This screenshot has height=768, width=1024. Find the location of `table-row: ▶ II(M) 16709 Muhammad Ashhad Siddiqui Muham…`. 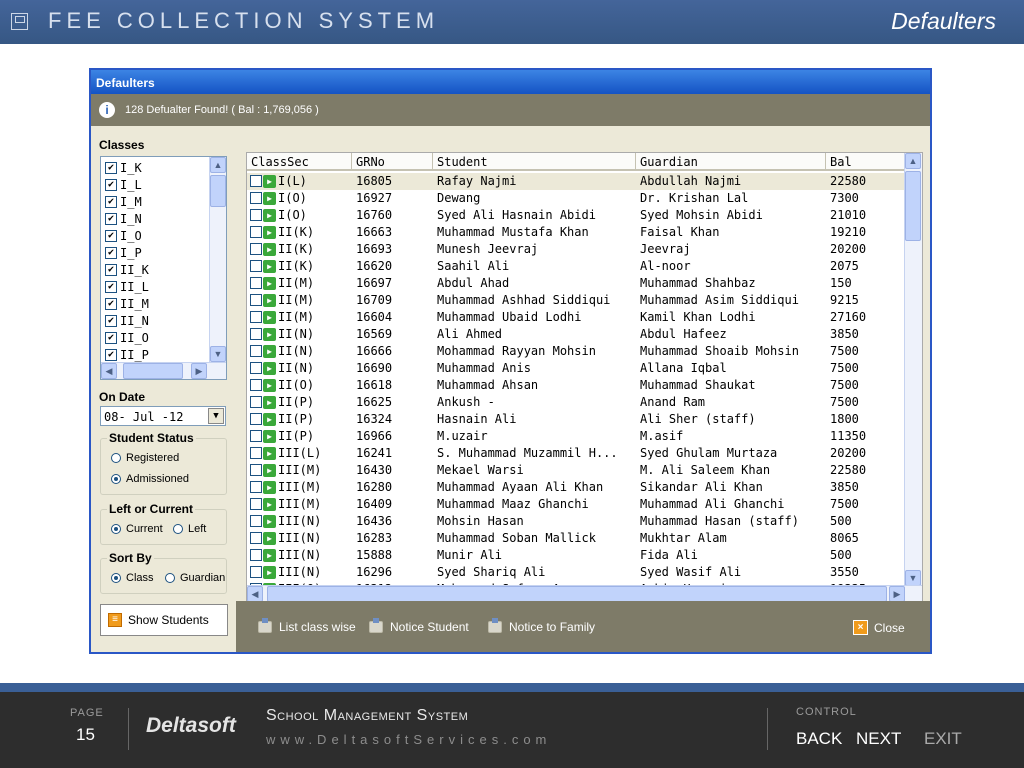

table-row: ▶ II(M) 16709 Muhammad Ashhad Siddiqui Muham… is located at coordinates (576, 300).